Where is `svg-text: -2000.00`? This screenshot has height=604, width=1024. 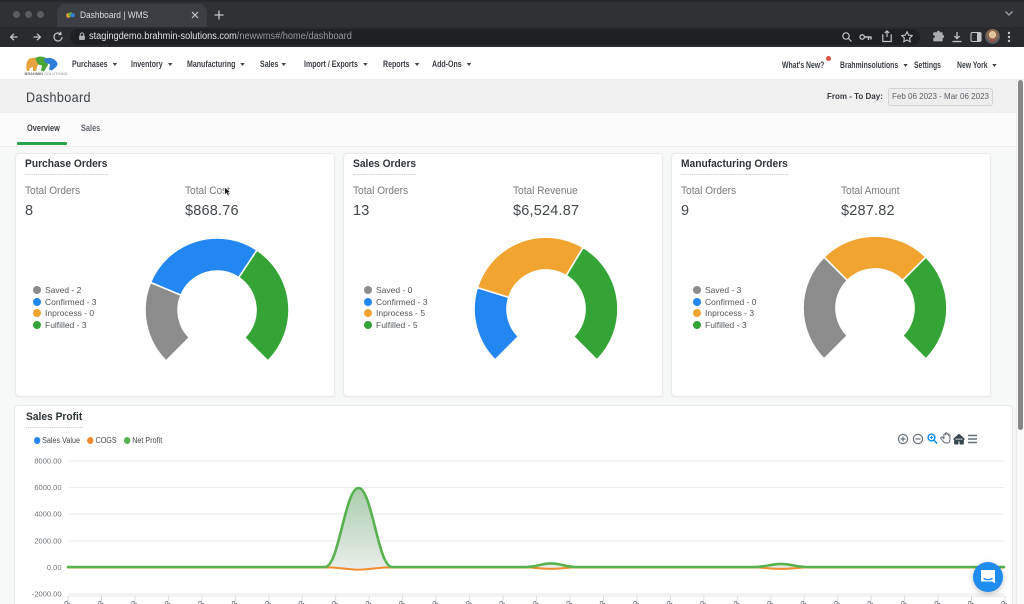
svg-text: -2000.00 is located at coordinates (47, 594).